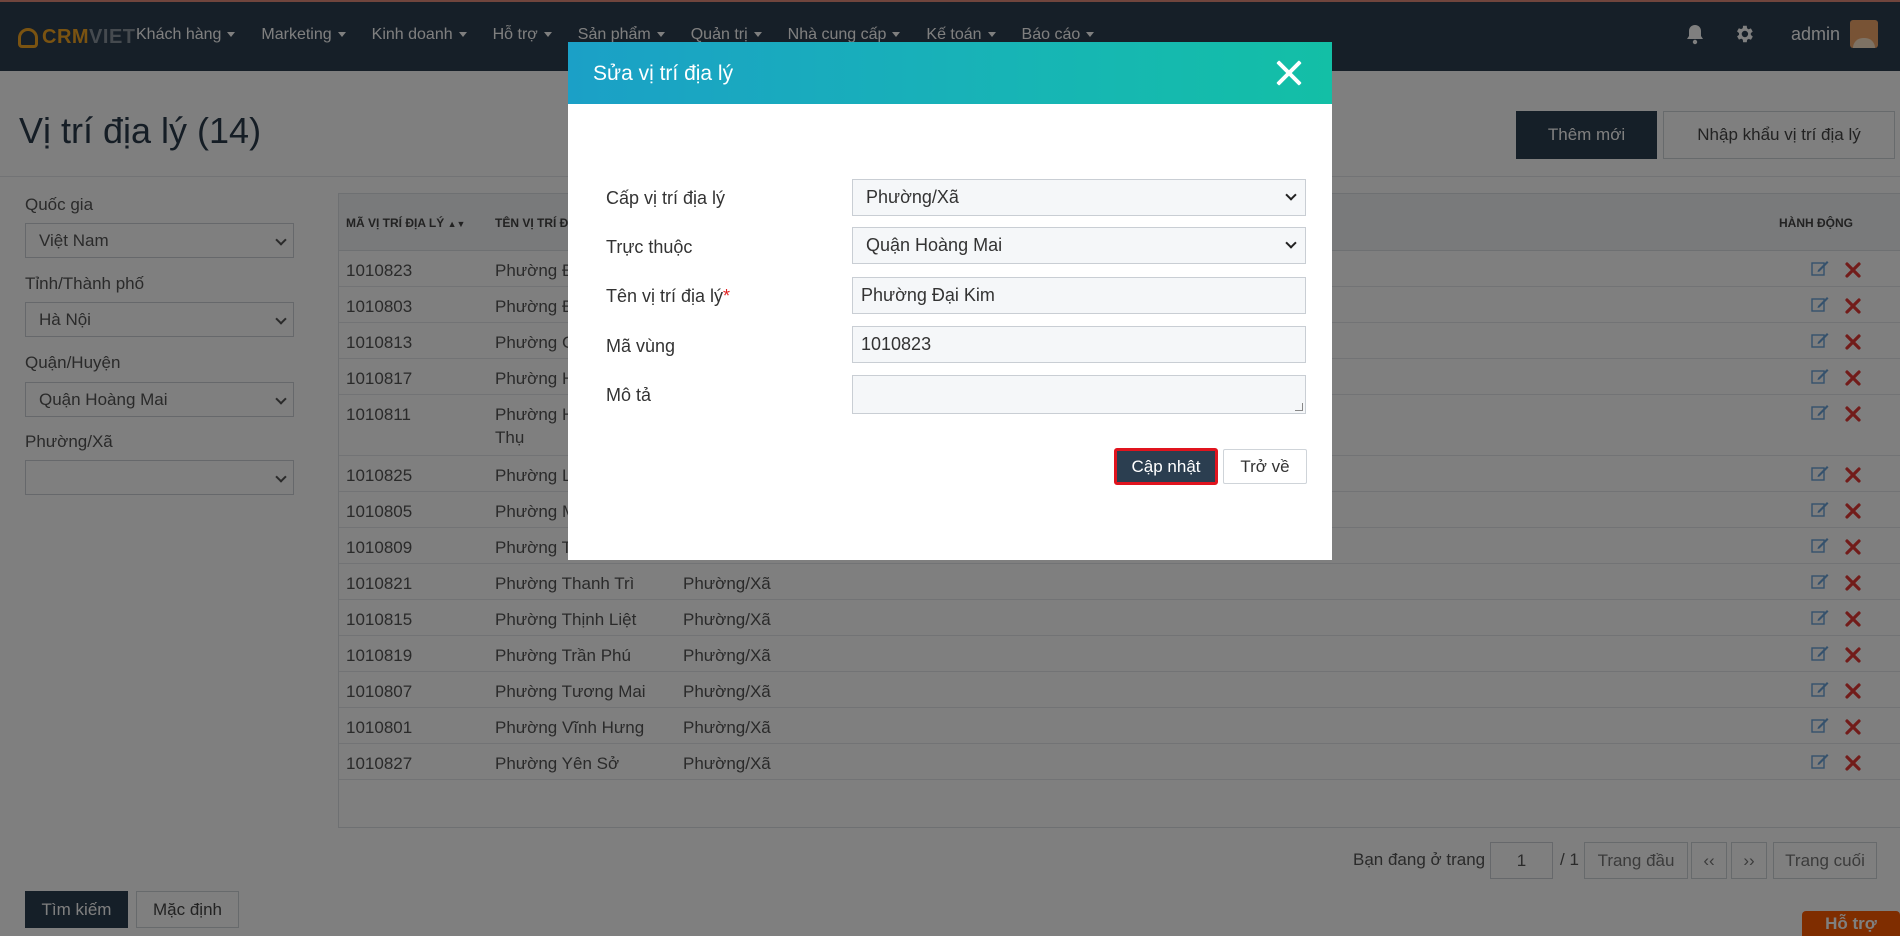  What do you see at coordinates (666, 198) in the screenshot?
I see `level-label: Cấp vị trí địa lý` at bounding box center [666, 198].